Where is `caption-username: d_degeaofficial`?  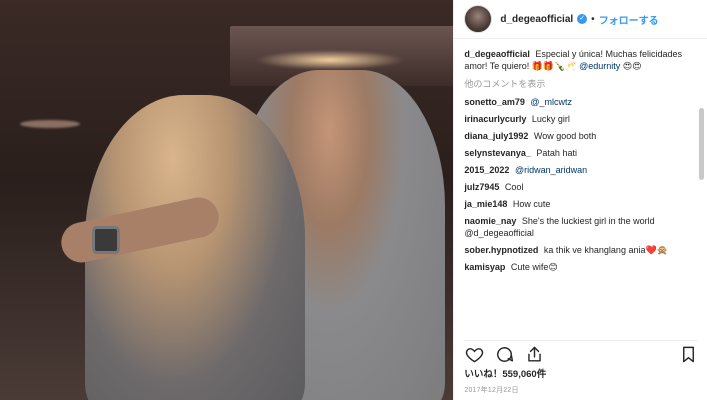
caption-username: d_degeaofficial is located at coordinates (497, 54).